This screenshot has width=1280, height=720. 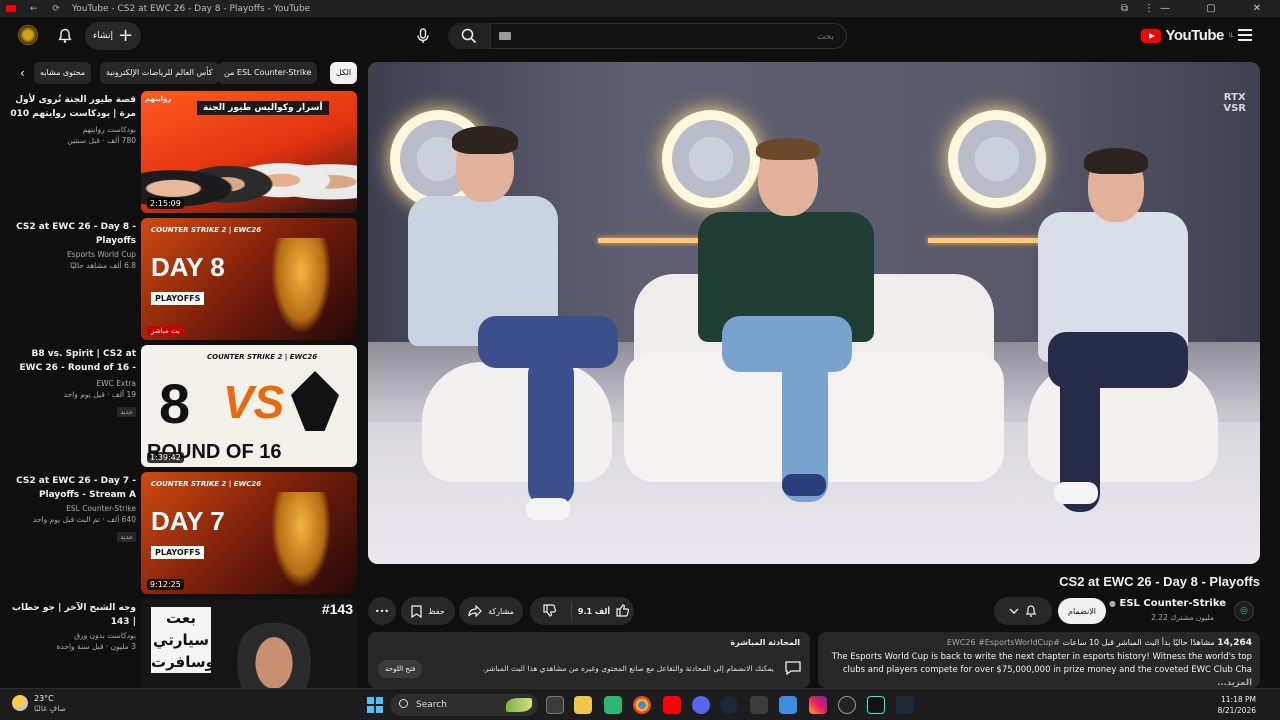 What do you see at coordinates (1194, 35) in the screenshot?
I see `logo-wordmark: YouTube` at bounding box center [1194, 35].